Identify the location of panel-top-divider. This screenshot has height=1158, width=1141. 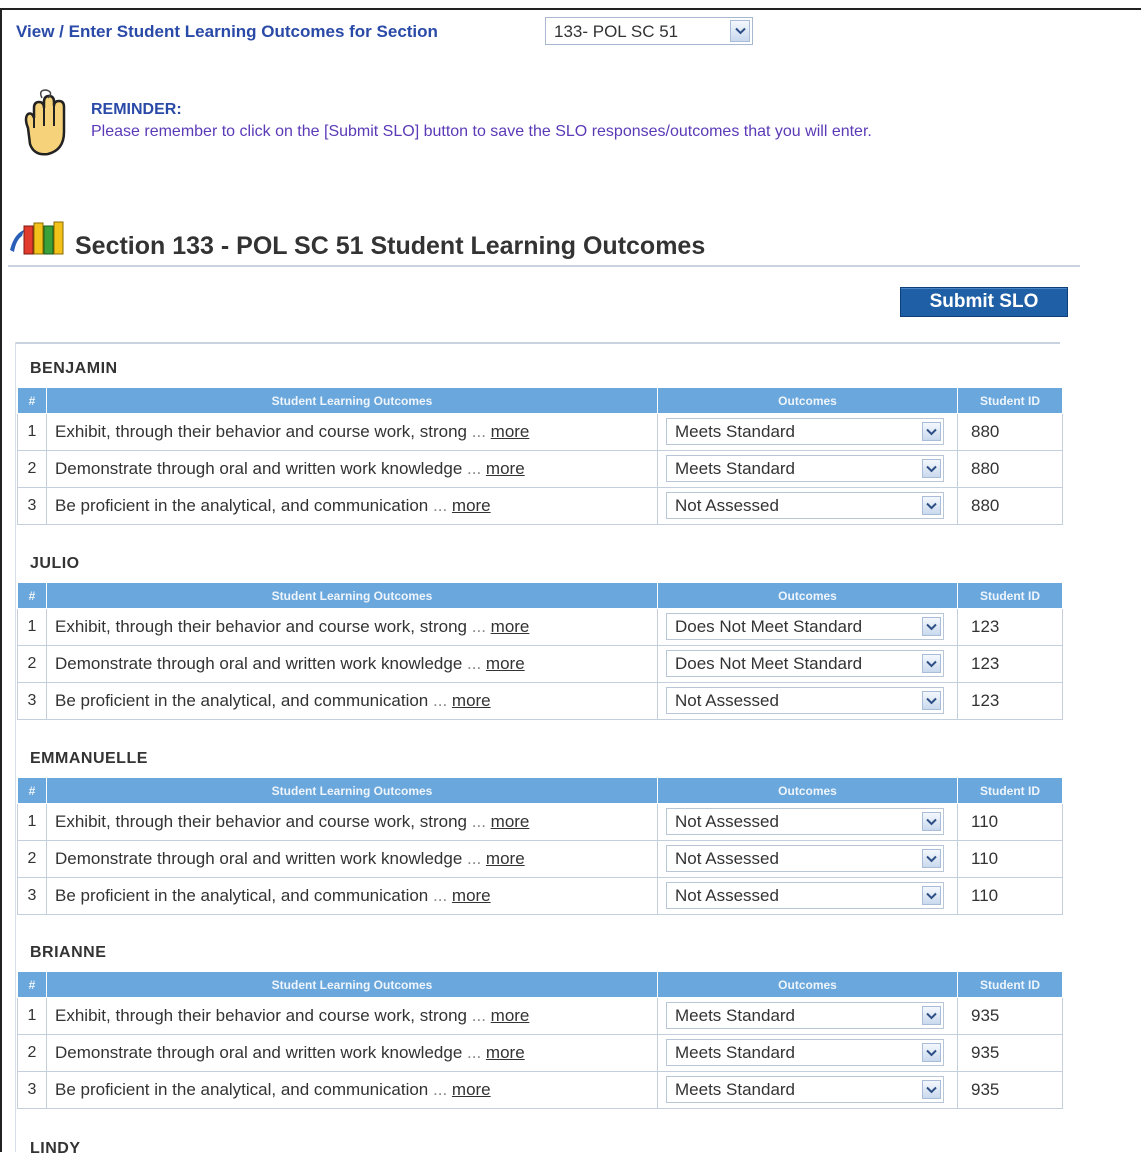
(537, 343).